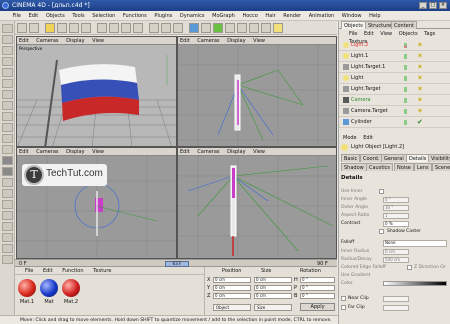 The width and height of the screenshot is (450, 324). I want to click on rotate-icon, so click(86, 28).